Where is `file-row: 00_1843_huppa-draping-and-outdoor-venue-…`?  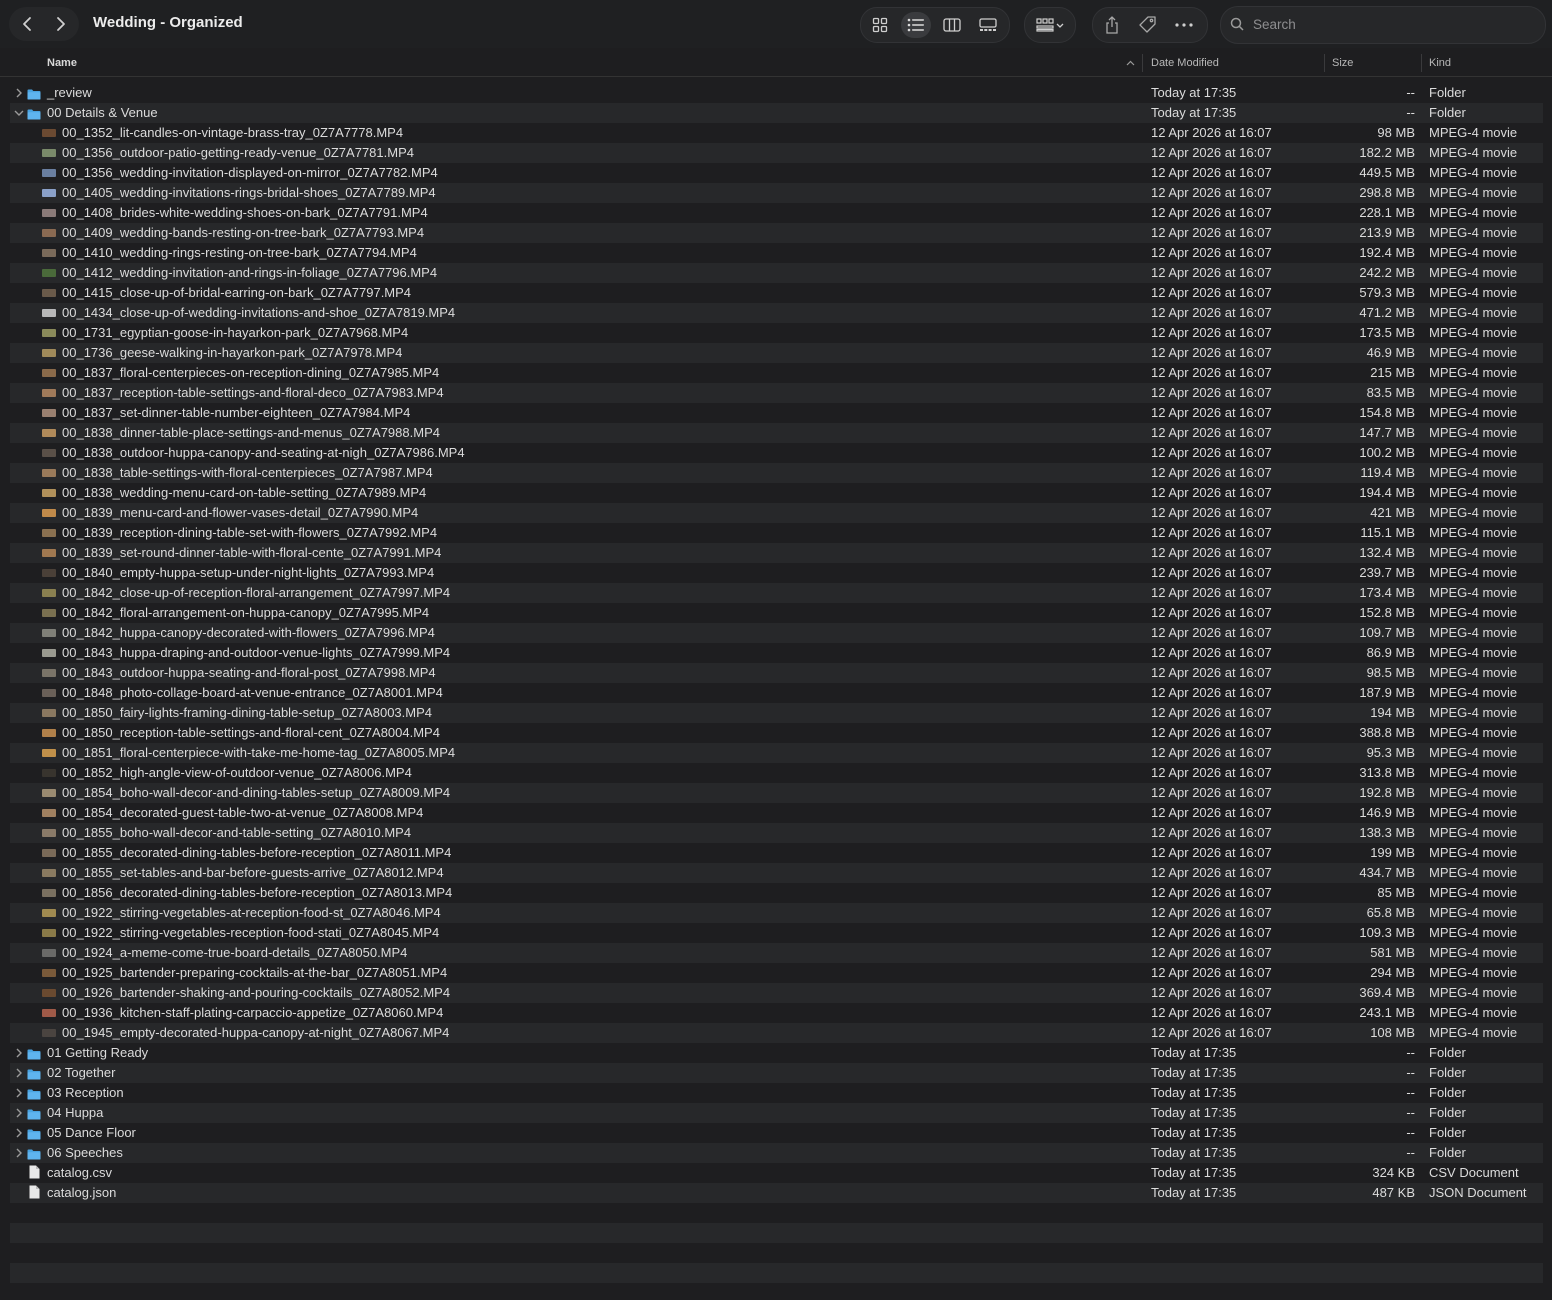 file-row: 00_1843_huppa-draping-and-outdoor-venue-… is located at coordinates (776, 653).